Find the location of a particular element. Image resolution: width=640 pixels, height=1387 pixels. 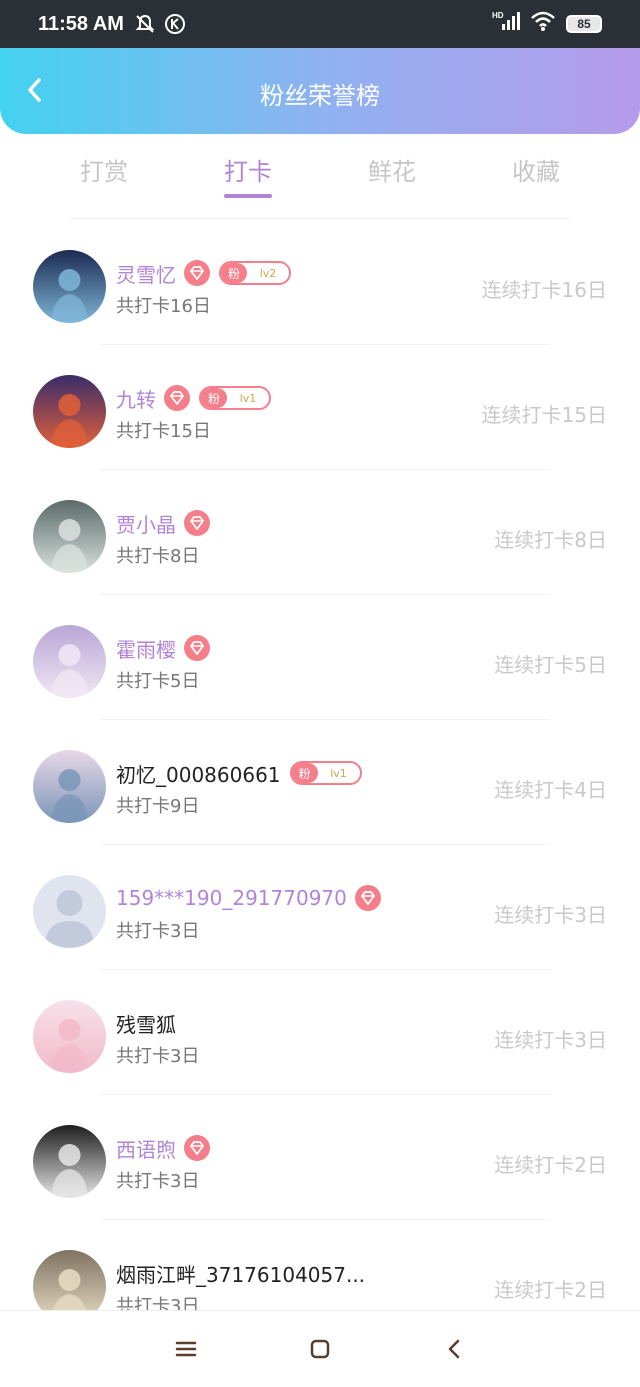

fan-name: 159***190_291770970 is located at coordinates (231, 898).